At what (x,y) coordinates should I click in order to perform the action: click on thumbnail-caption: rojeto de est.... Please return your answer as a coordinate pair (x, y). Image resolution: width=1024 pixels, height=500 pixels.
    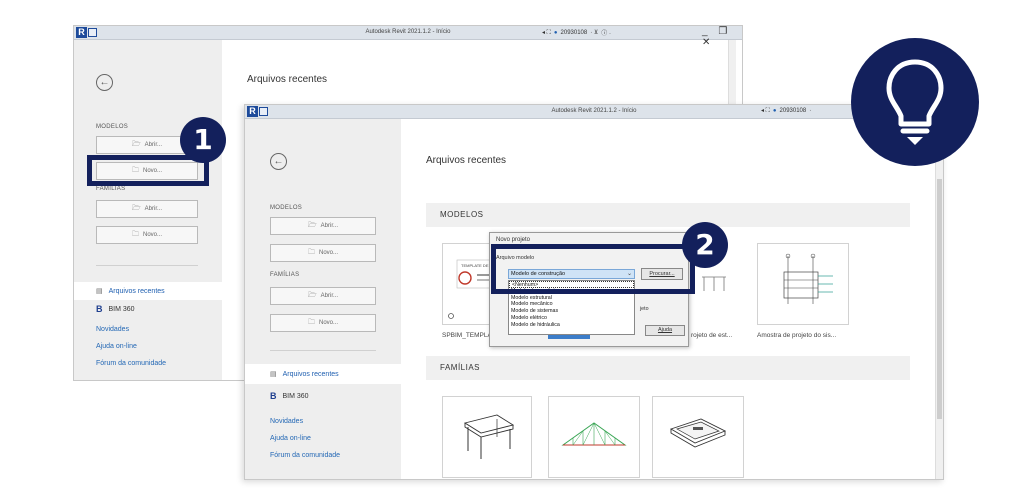
    Looking at the image, I should click on (712, 335).